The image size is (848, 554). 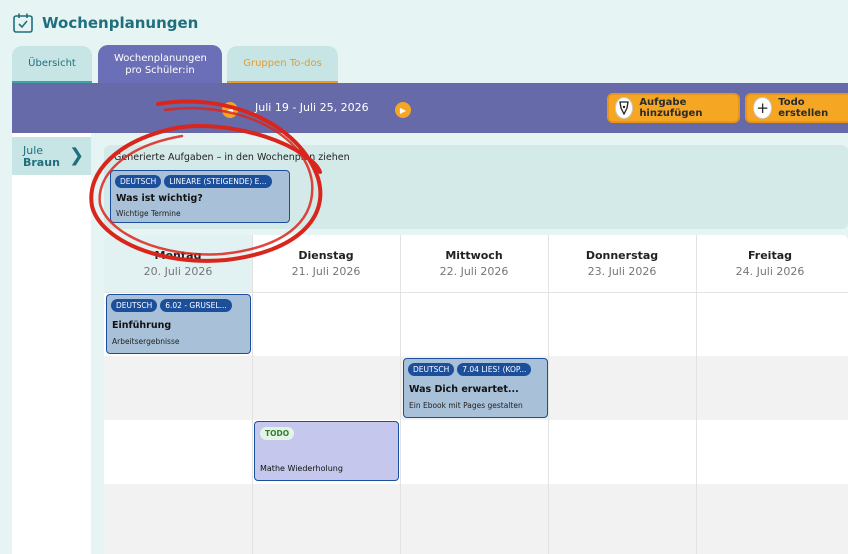 I want to click on tab-overview: Übersicht, so click(x=52, y=65).